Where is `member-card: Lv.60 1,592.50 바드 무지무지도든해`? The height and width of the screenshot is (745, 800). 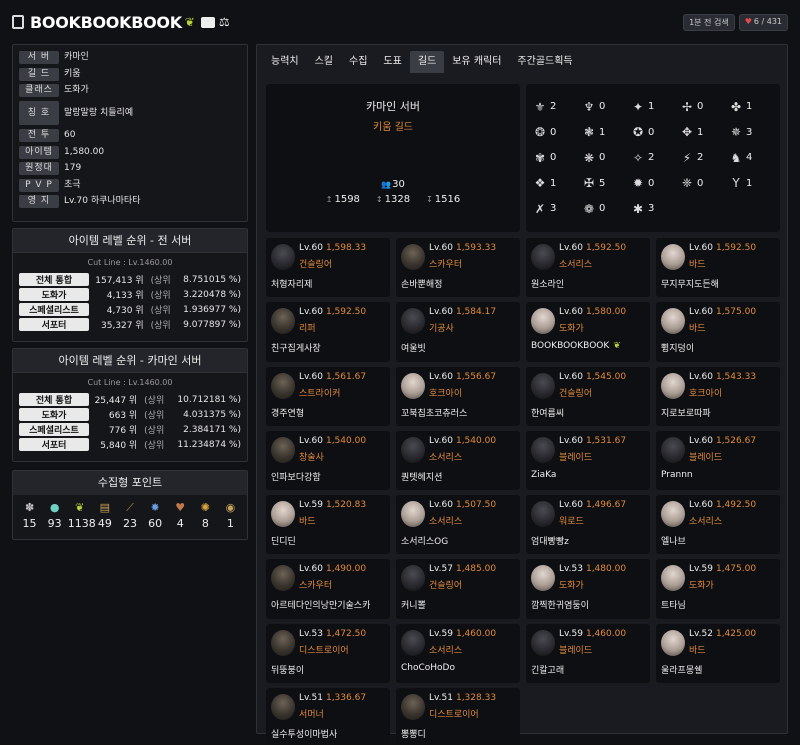 member-card: Lv.60 1,592.50 바드 무지무지도든해 is located at coordinates (718, 268).